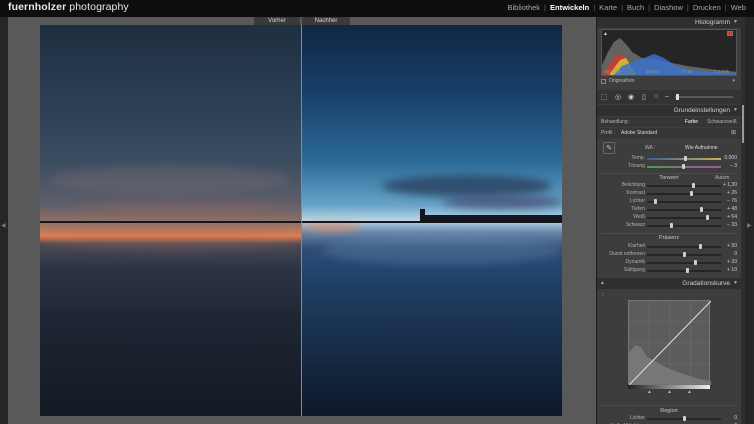 This screenshot has width=754, height=424. What do you see at coordinates (712, 22) in the screenshot?
I see `histogram-title: Histogramm` at bounding box center [712, 22].